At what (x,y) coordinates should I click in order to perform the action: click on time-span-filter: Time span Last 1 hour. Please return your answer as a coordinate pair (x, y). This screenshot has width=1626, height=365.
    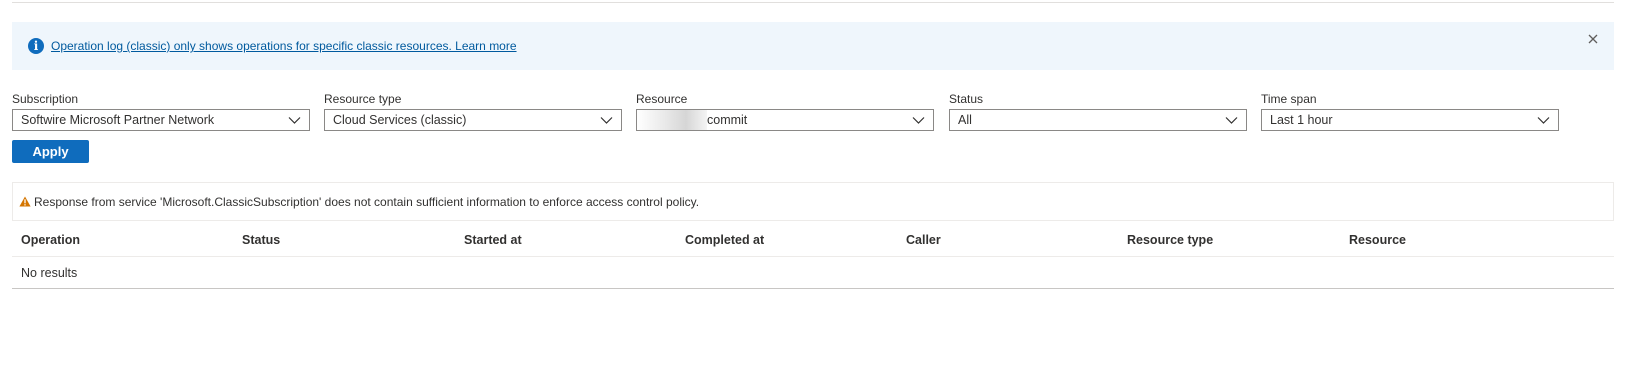
    Looking at the image, I should click on (1410, 111).